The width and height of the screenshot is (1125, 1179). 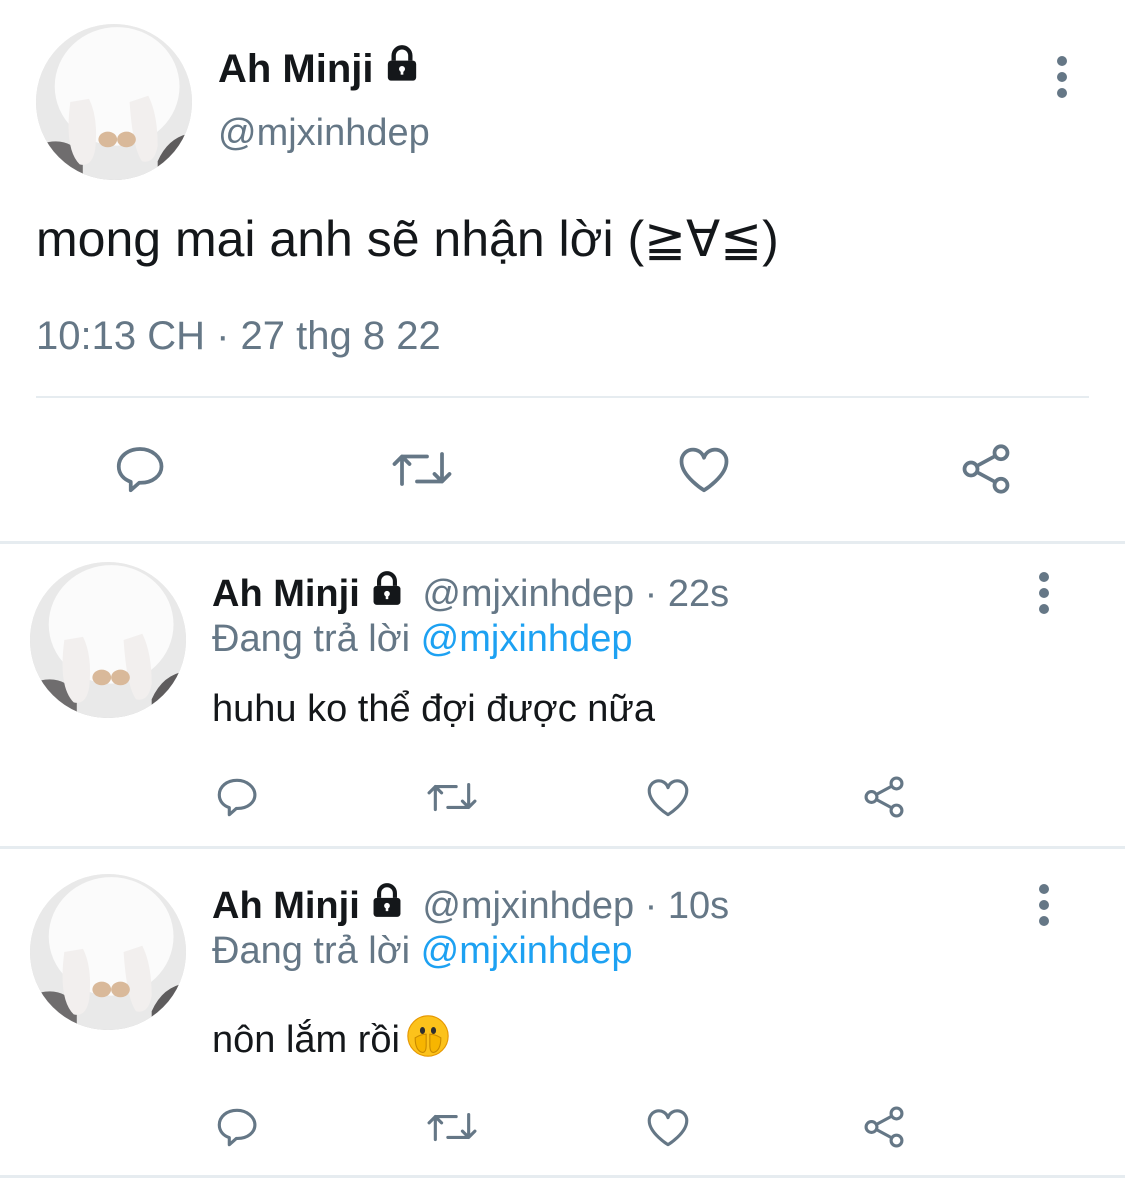 I want to click on reply-header: Ah Minji @mjxinhdep · 22s, so click(x=470, y=593).